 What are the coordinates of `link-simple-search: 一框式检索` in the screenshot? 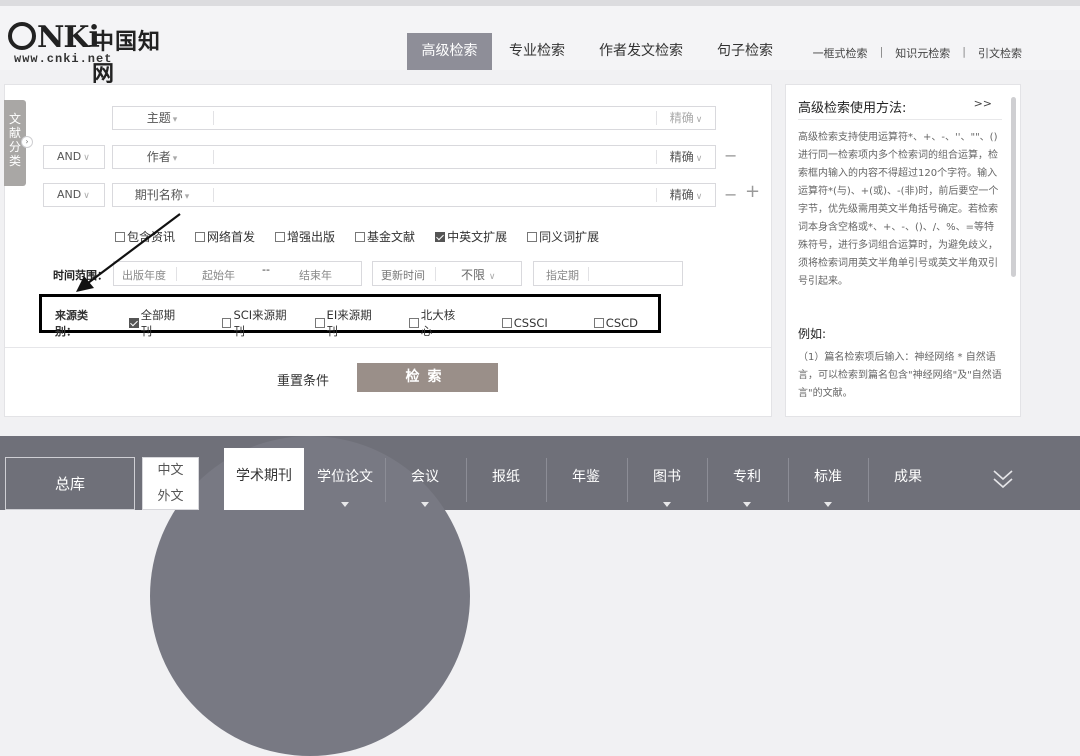 It's located at (840, 53).